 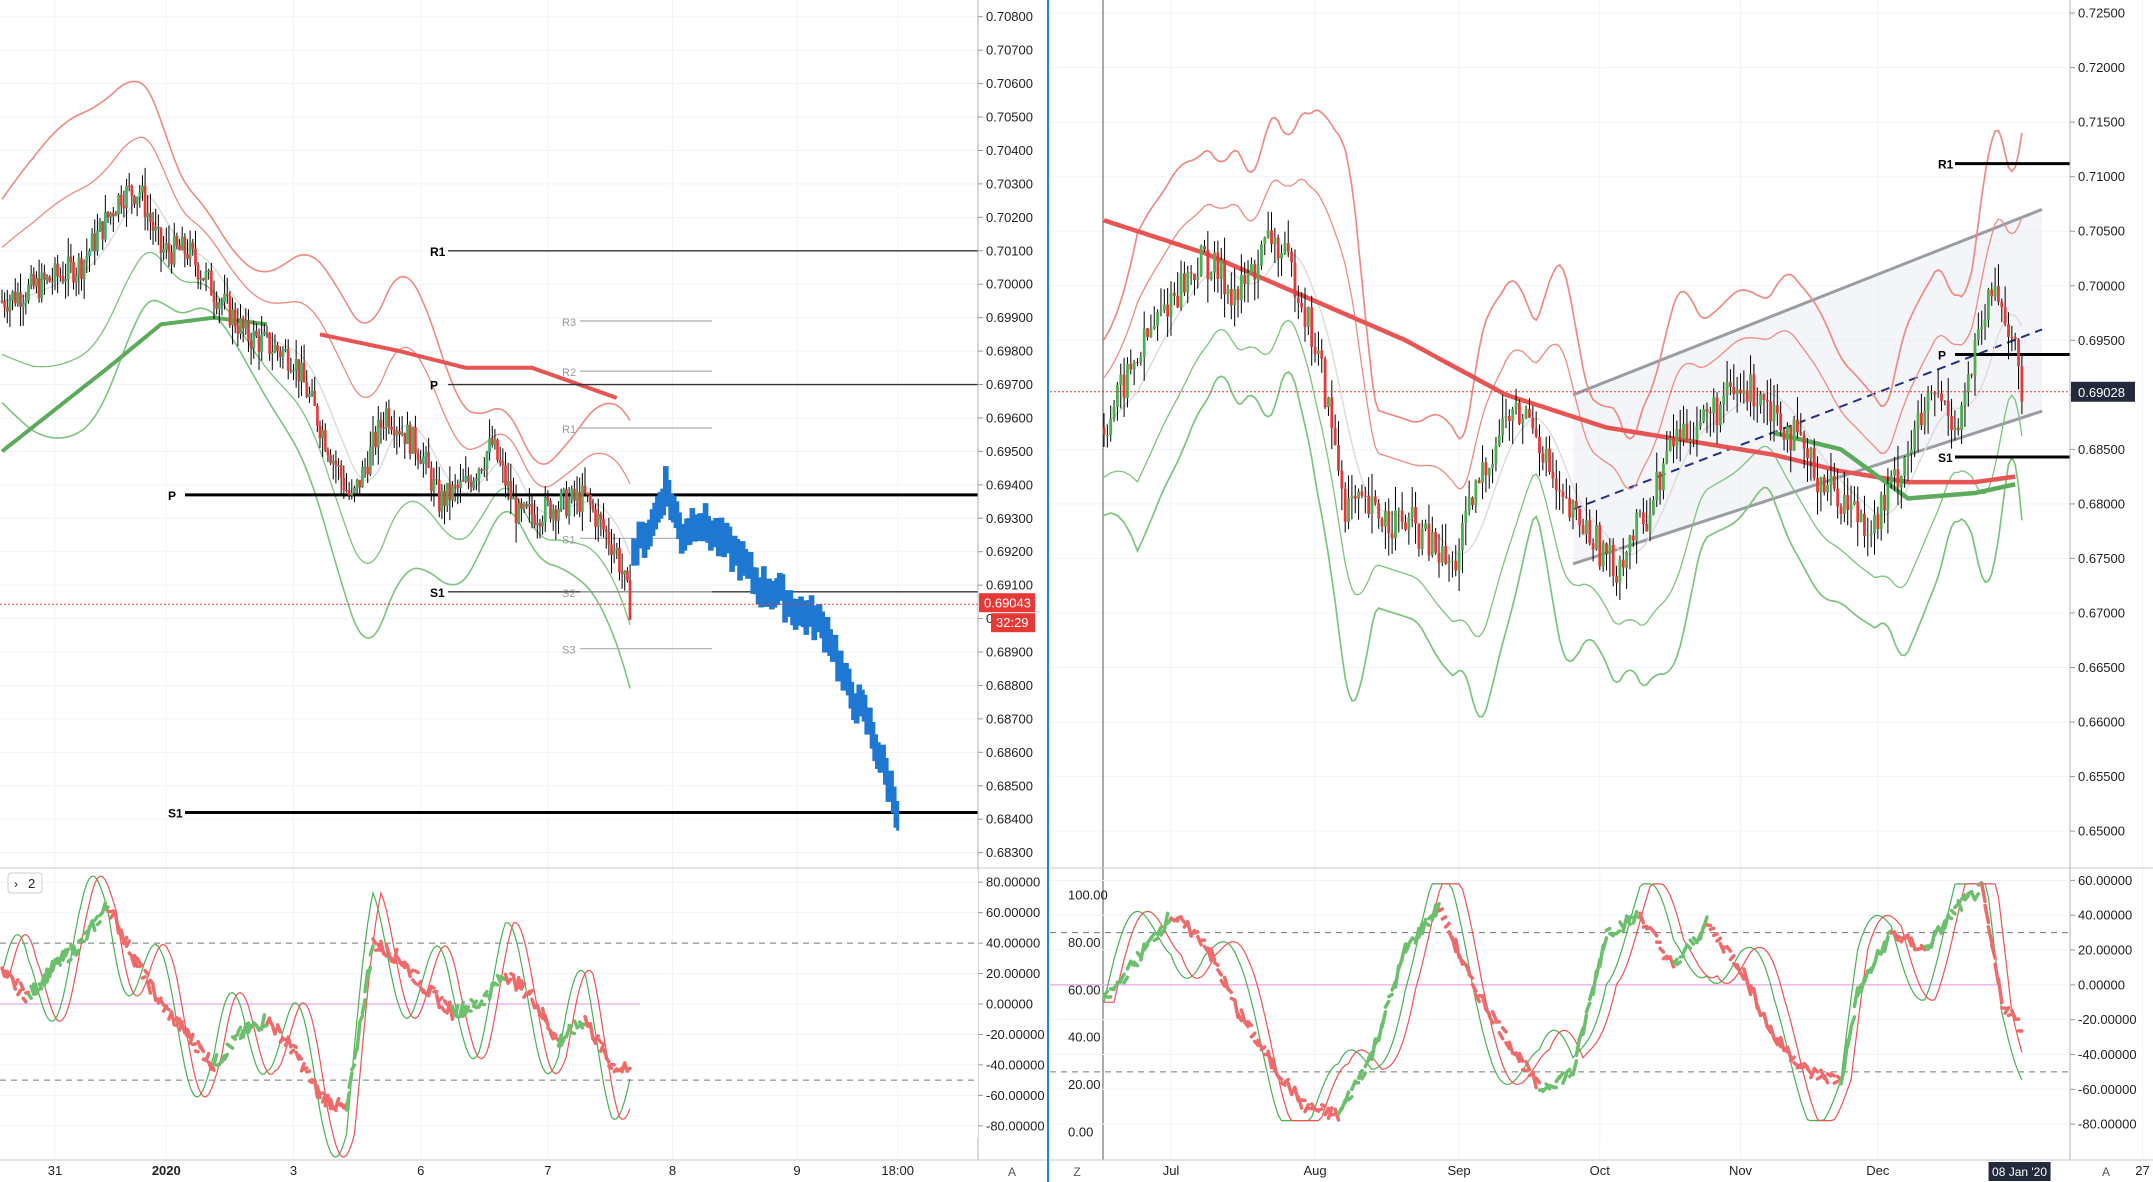 What do you see at coordinates (1084, 1084) in the screenshot?
I see `oscillator-left-tick-label: 20.00` at bounding box center [1084, 1084].